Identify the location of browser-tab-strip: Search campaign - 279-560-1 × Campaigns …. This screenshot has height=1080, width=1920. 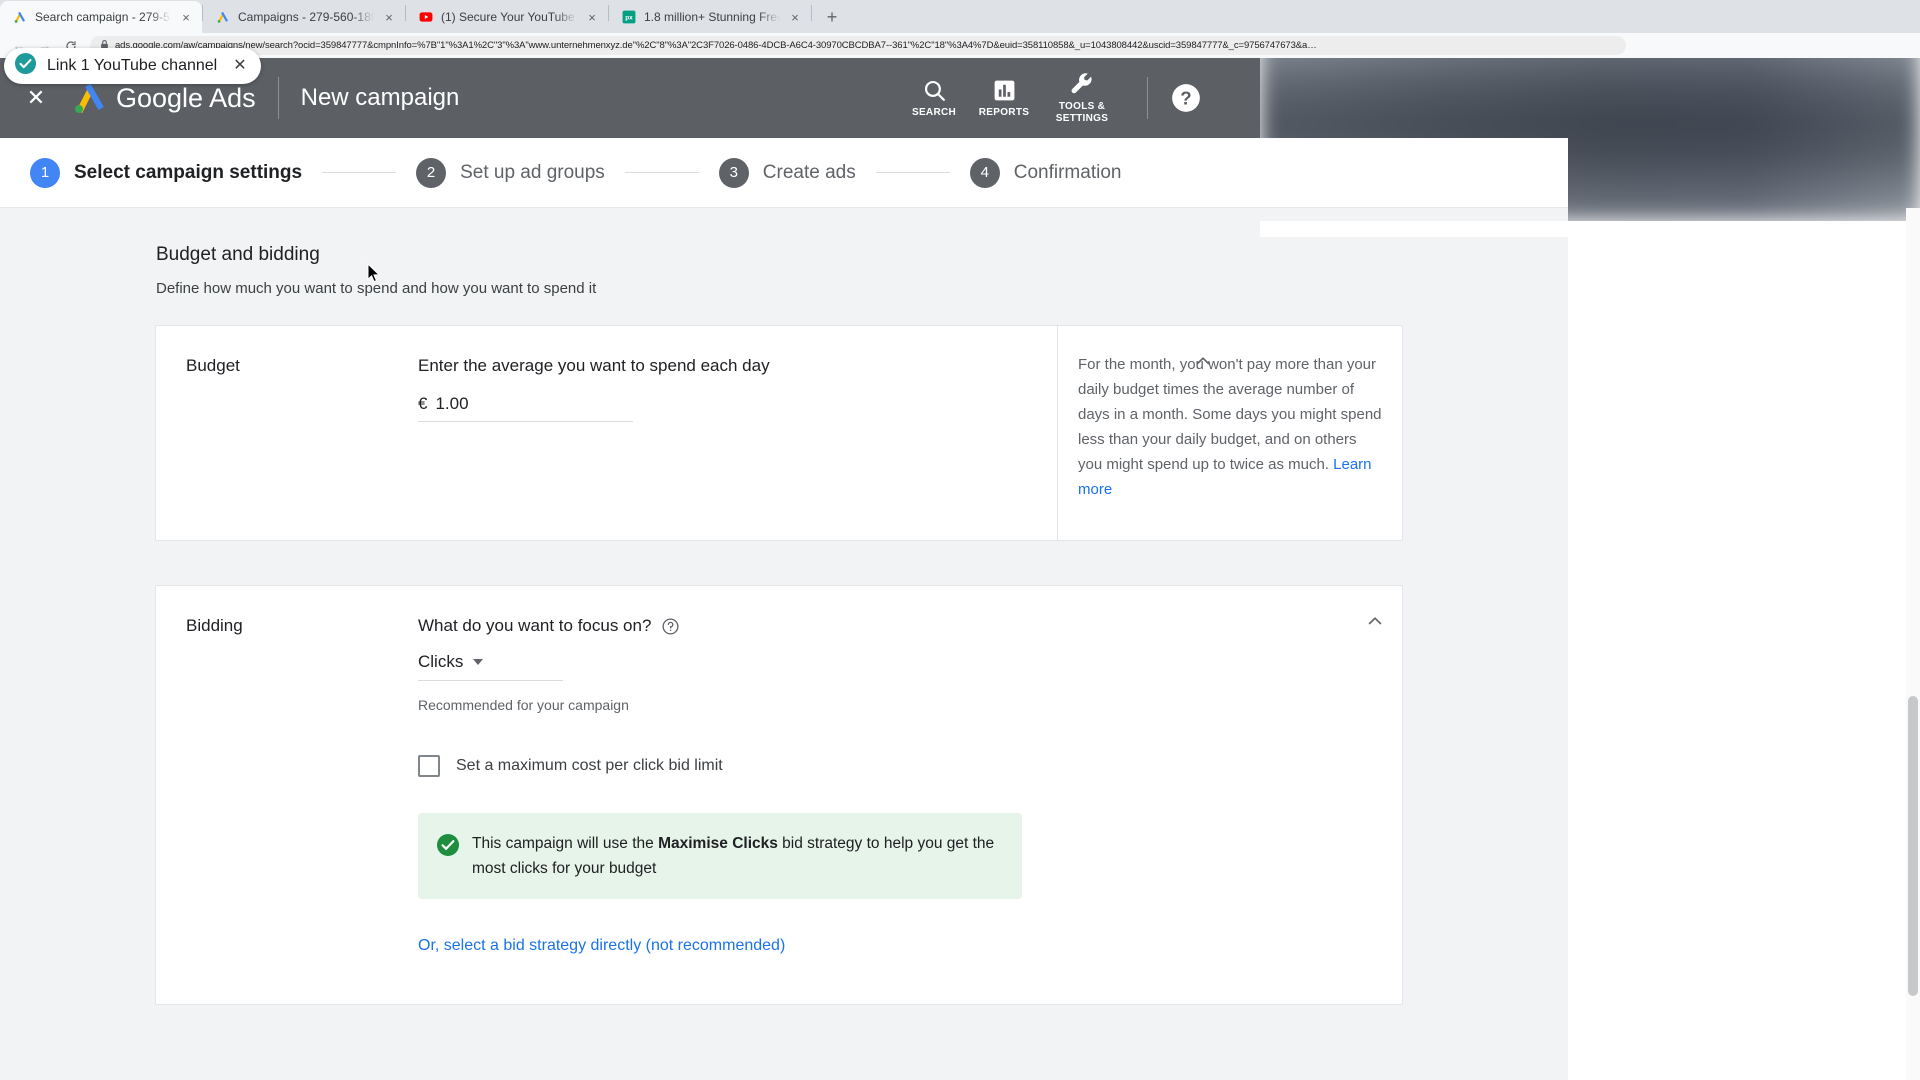
(960, 16).